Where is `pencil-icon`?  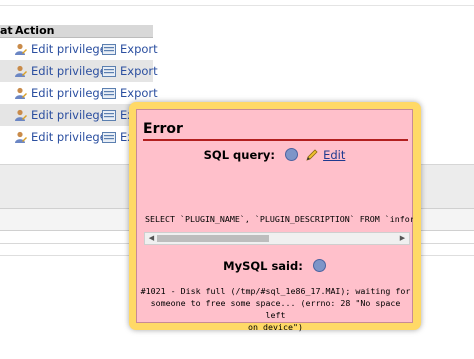
pencil-icon is located at coordinates (312, 154).